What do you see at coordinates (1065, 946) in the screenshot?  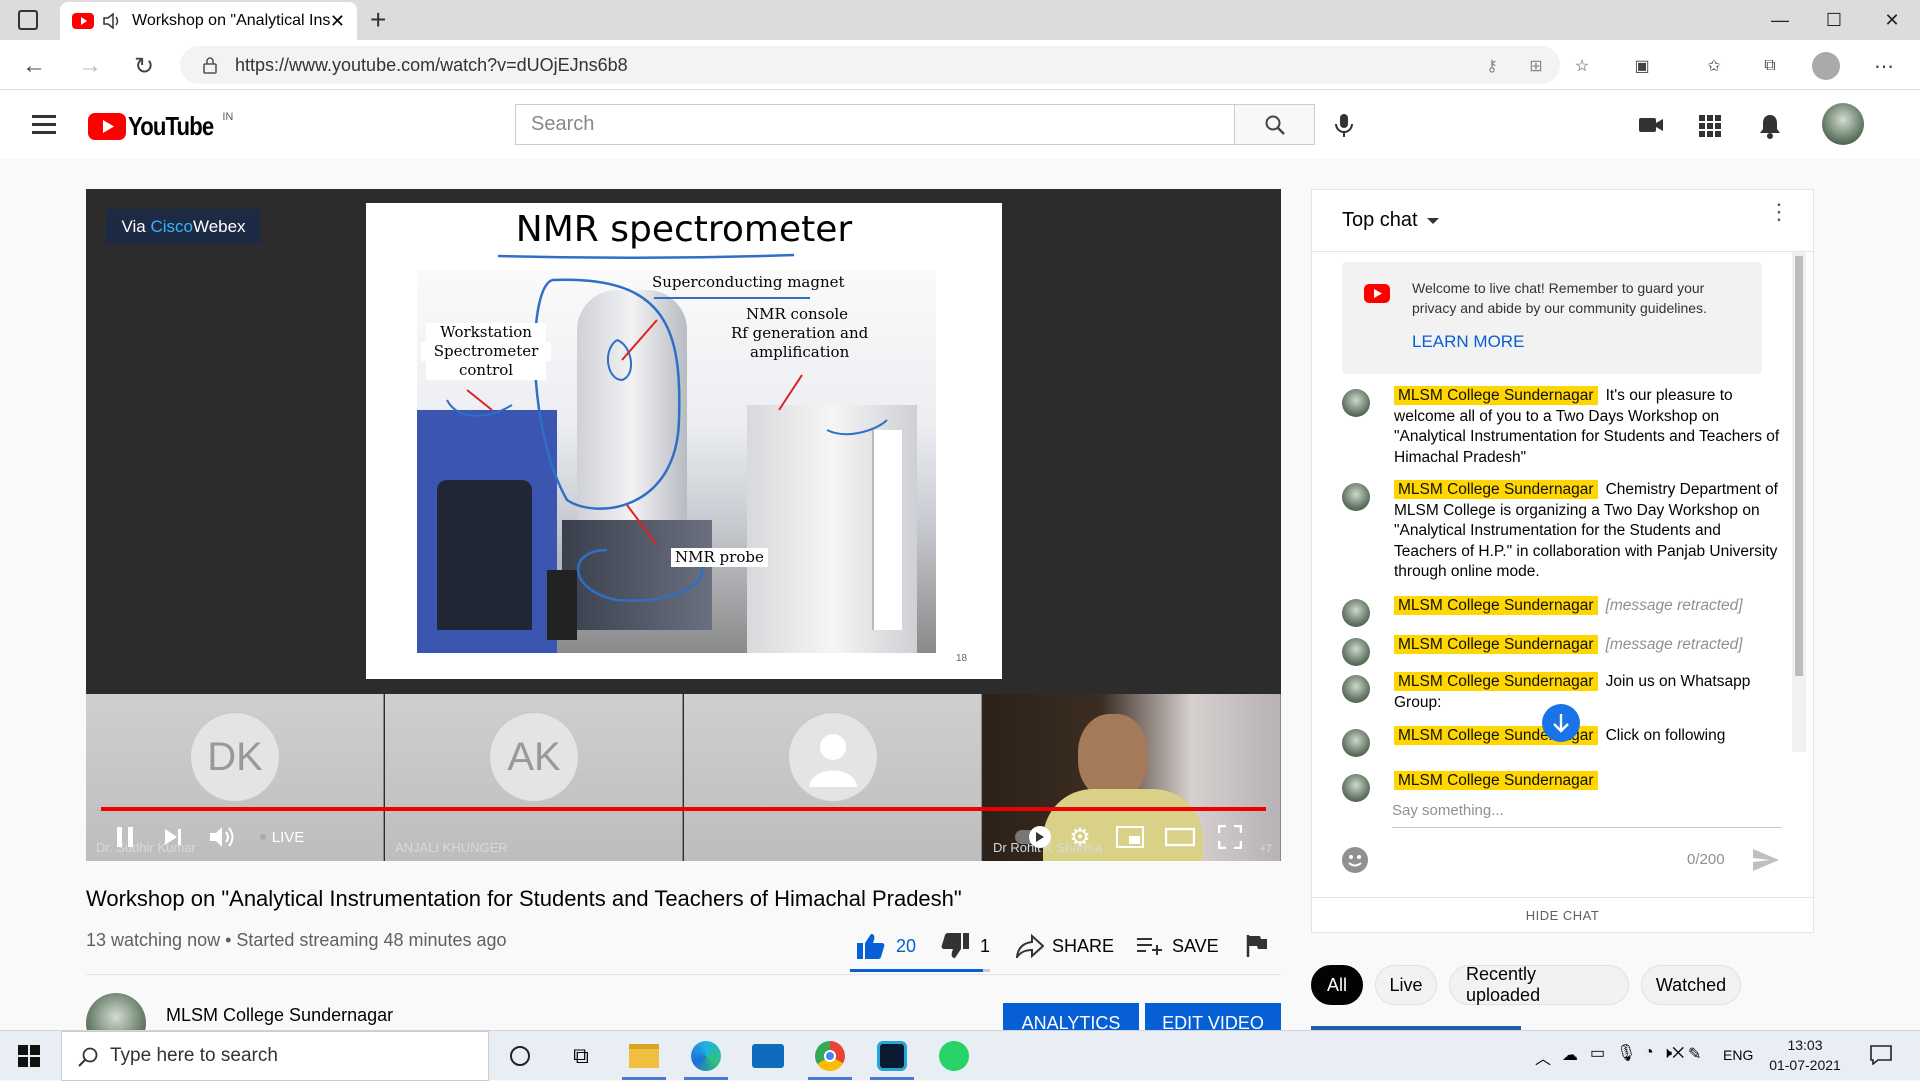 I see `share-button: SHARE` at bounding box center [1065, 946].